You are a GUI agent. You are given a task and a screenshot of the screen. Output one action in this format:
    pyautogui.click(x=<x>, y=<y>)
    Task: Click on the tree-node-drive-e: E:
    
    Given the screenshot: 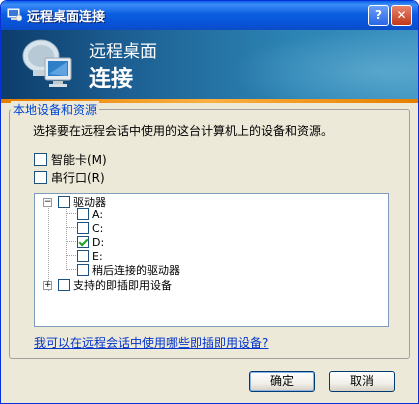 What is the action you would take?
    pyautogui.click(x=90, y=256)
    